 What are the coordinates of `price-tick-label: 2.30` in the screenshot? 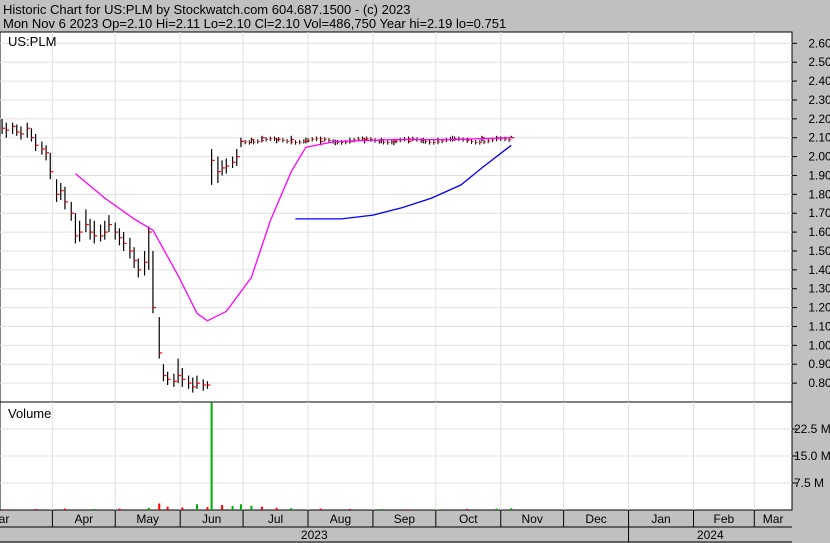 It's located at (819, 100).